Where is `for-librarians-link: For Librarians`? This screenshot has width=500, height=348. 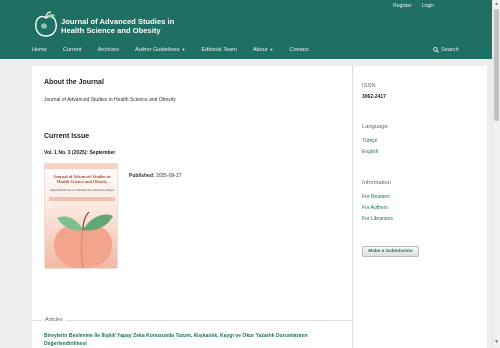
for-librarians-link: For Librarians is located at coordinates (377, 219).